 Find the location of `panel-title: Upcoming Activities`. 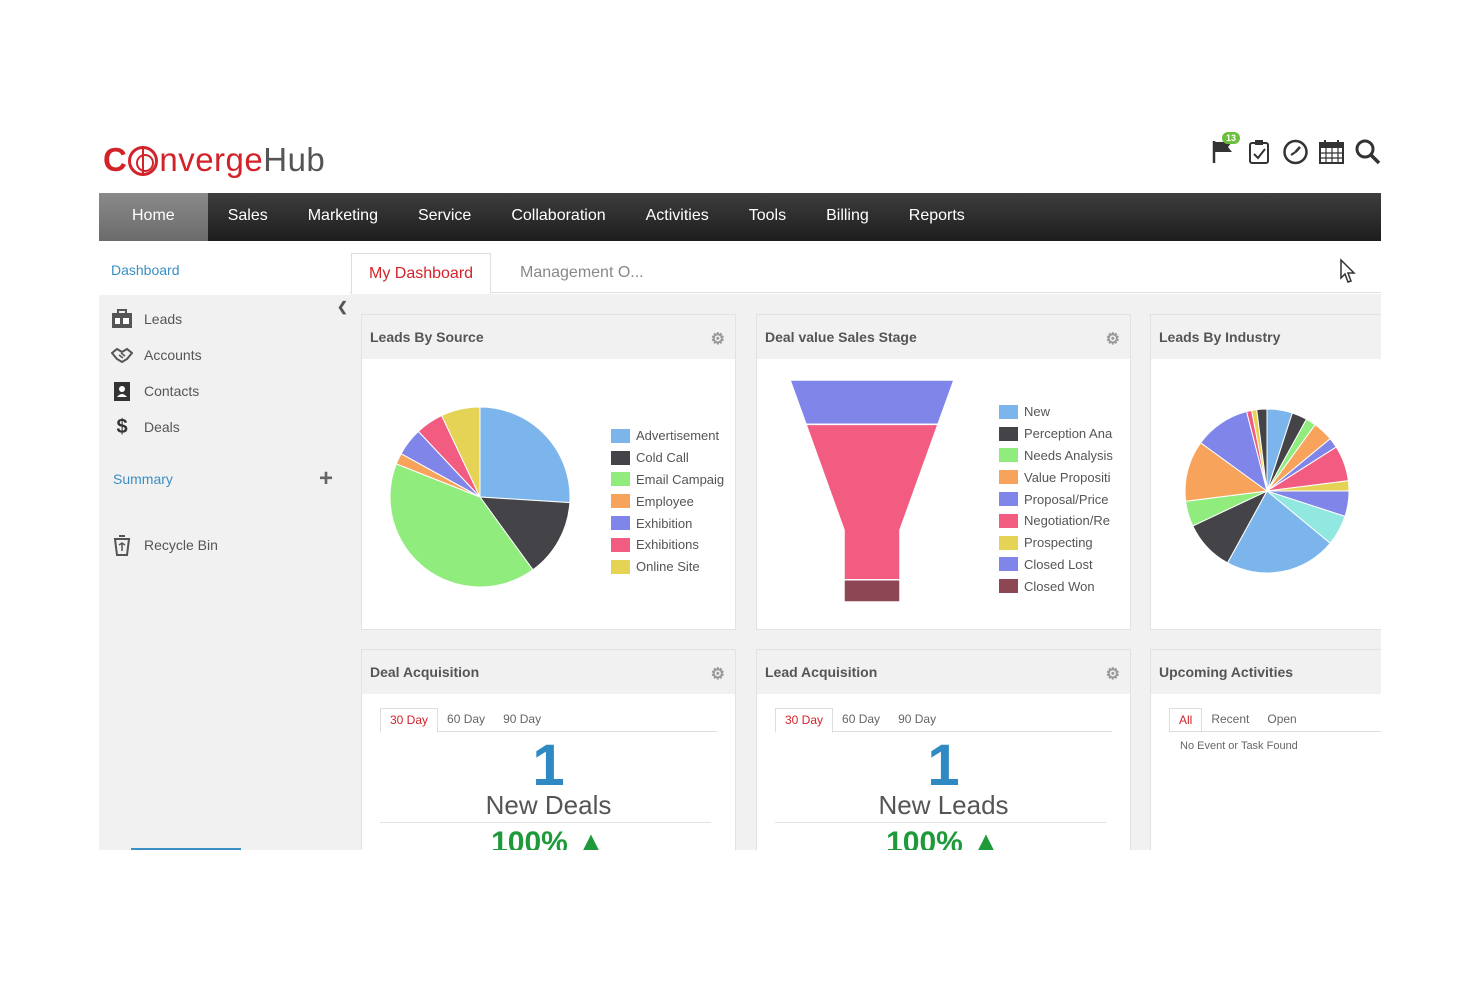

panel-title: Upcoming Activities is located at coordinates (1266, 672).